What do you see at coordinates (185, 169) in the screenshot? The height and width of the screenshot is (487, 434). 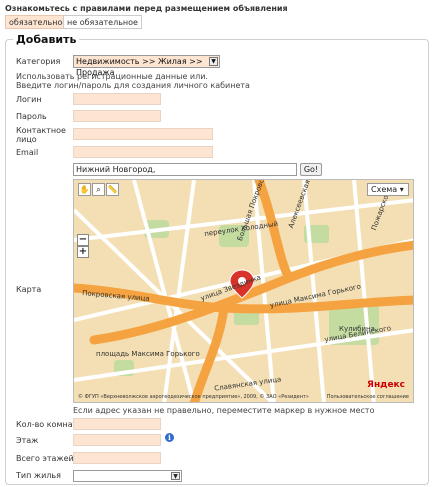 I see `map-search-input: Нижний Новгород,` at bounding box center [185, 169].